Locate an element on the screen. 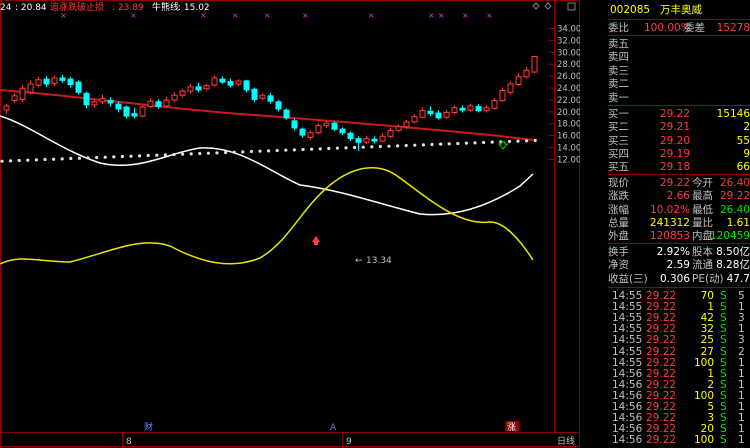 Image resolution: width=750 pixels, height=448 pixels. buy-level-volume: 66 is located at coordinates (743, 167).